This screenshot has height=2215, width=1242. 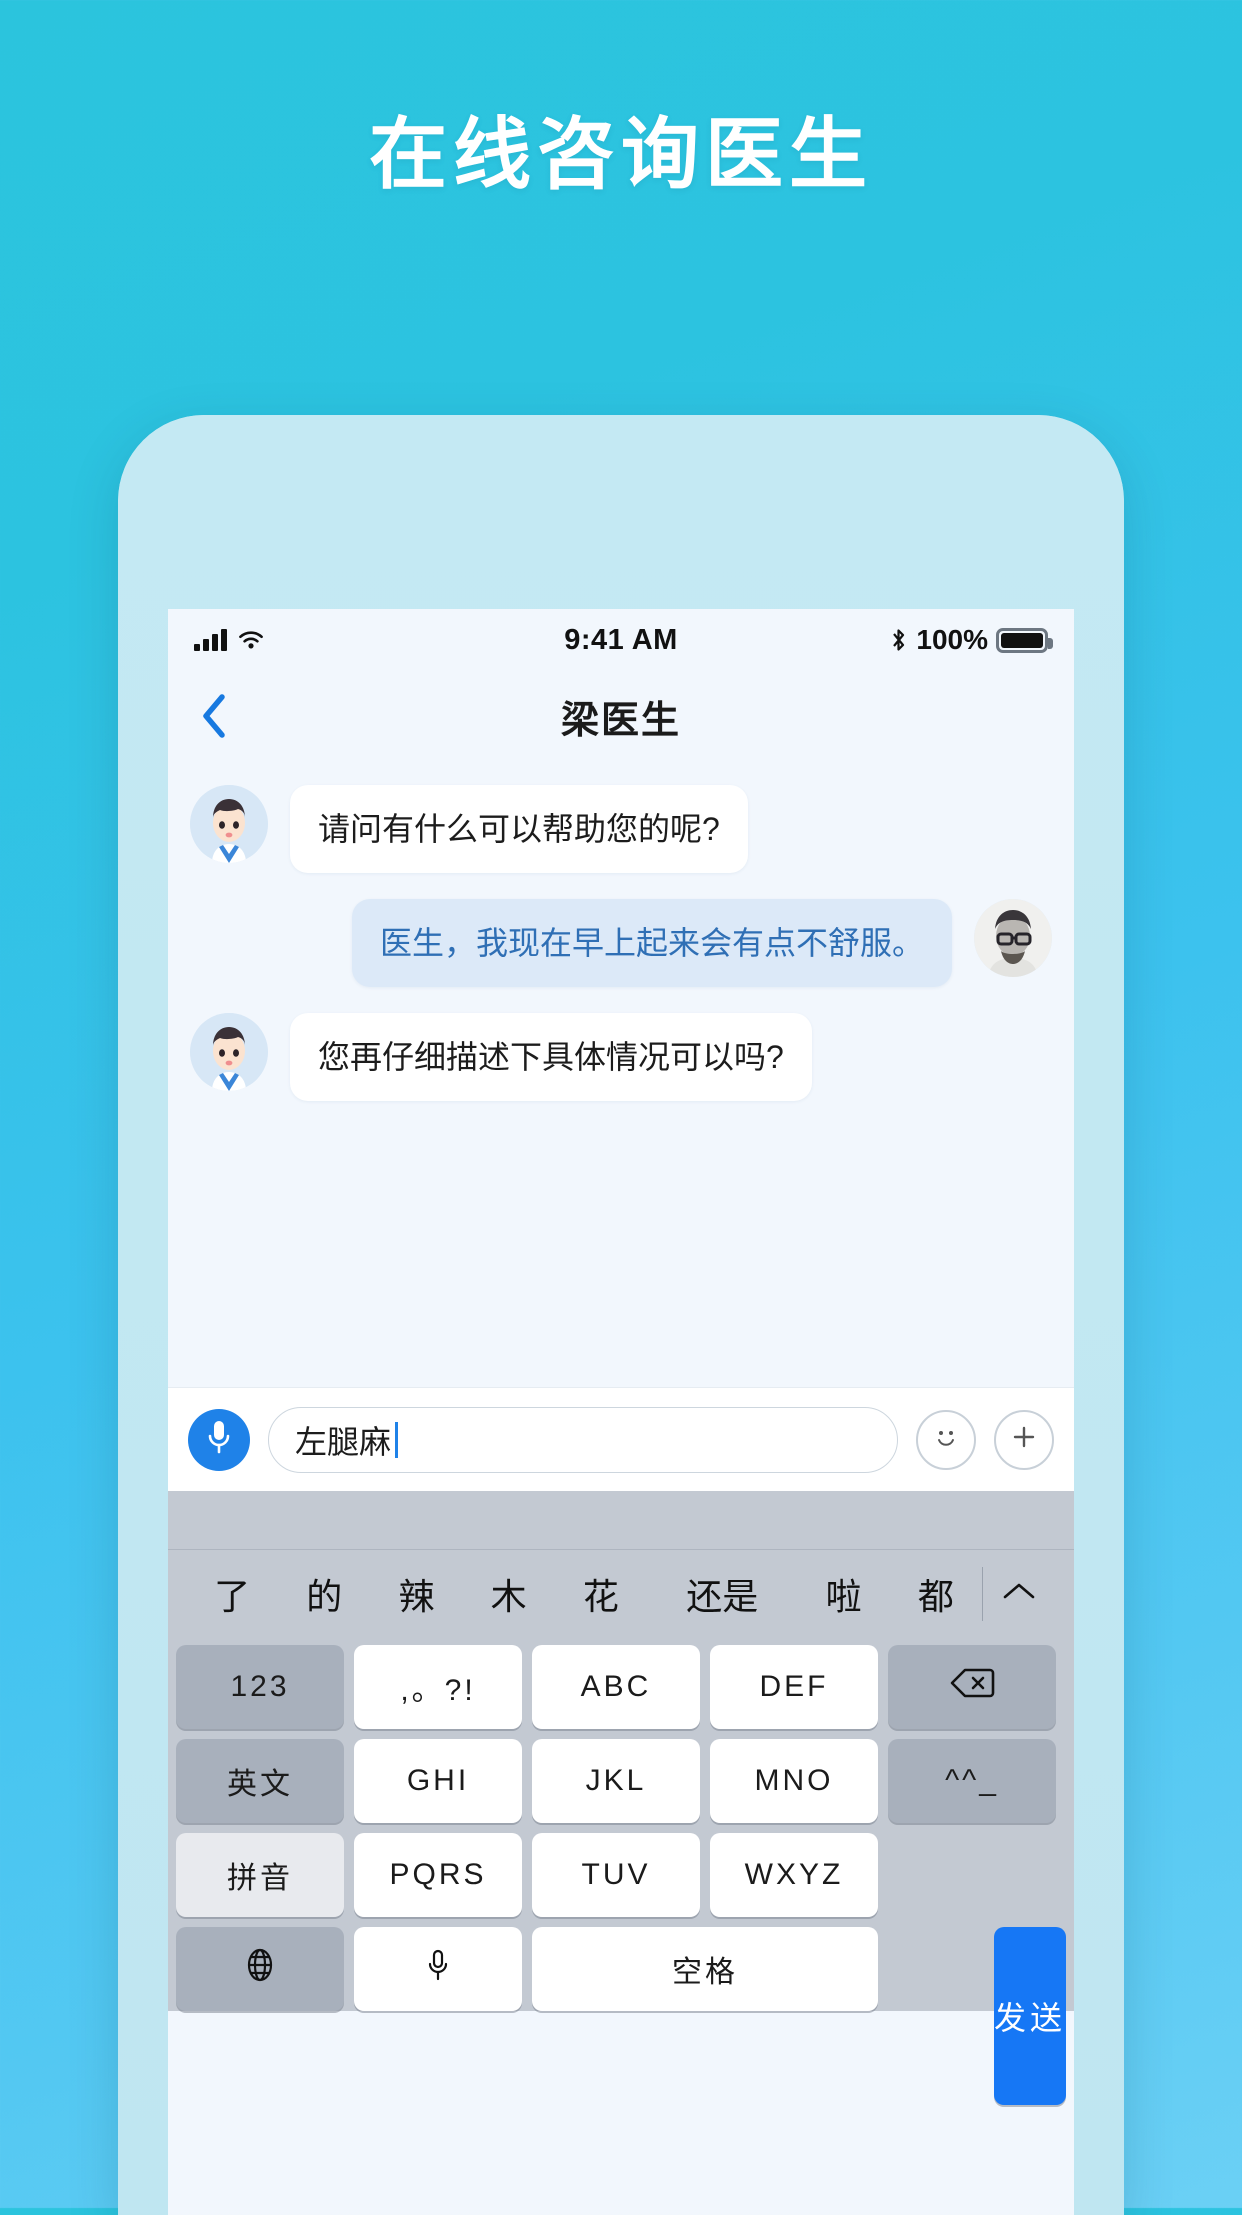 I want to click on bluetooth-icon, so click(x=898, y=640).